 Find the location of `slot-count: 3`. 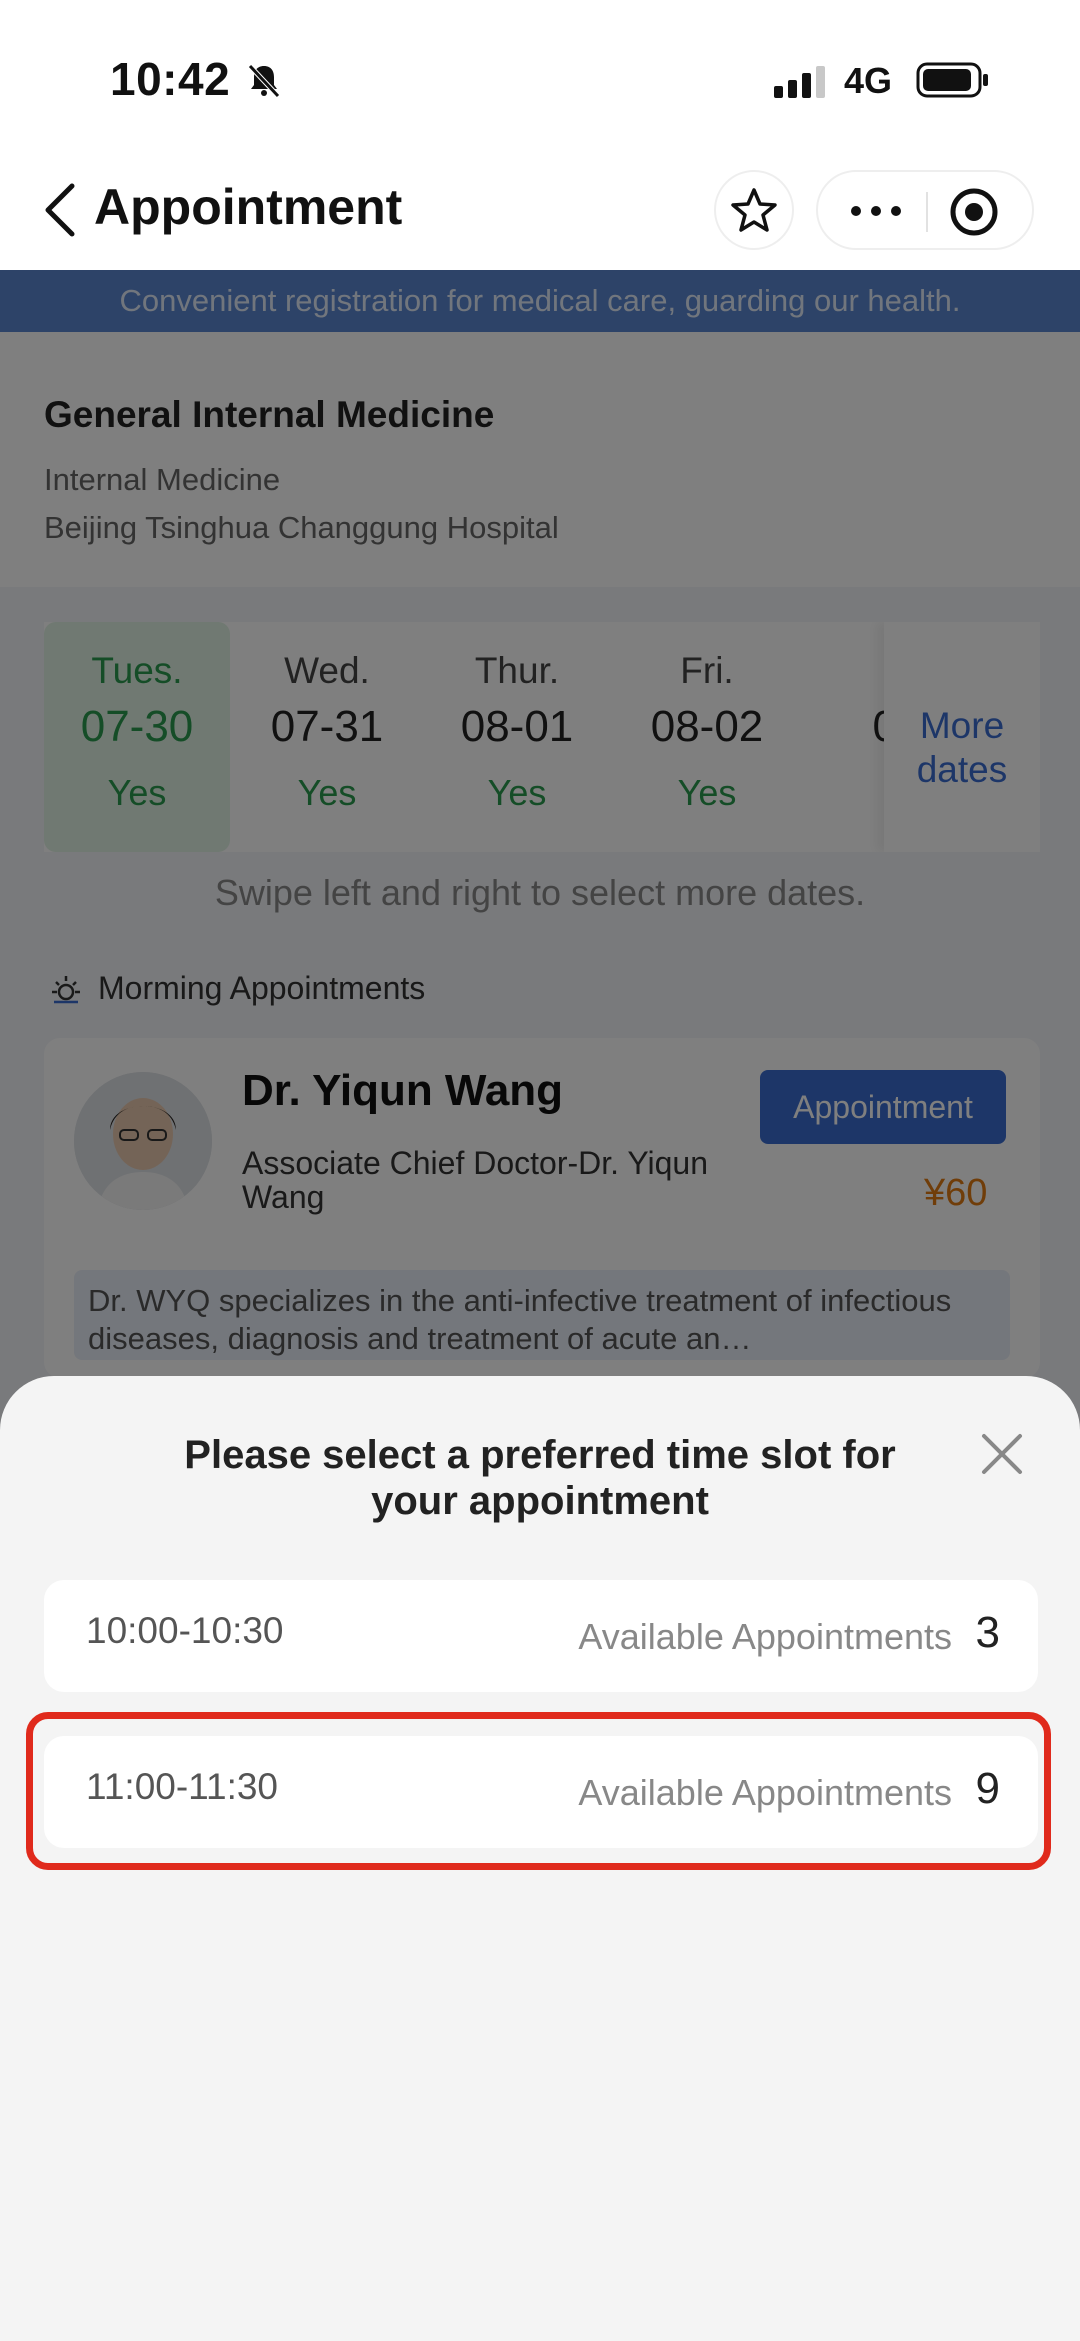

slot-count: 3 is located at coordinates (987, 1632).